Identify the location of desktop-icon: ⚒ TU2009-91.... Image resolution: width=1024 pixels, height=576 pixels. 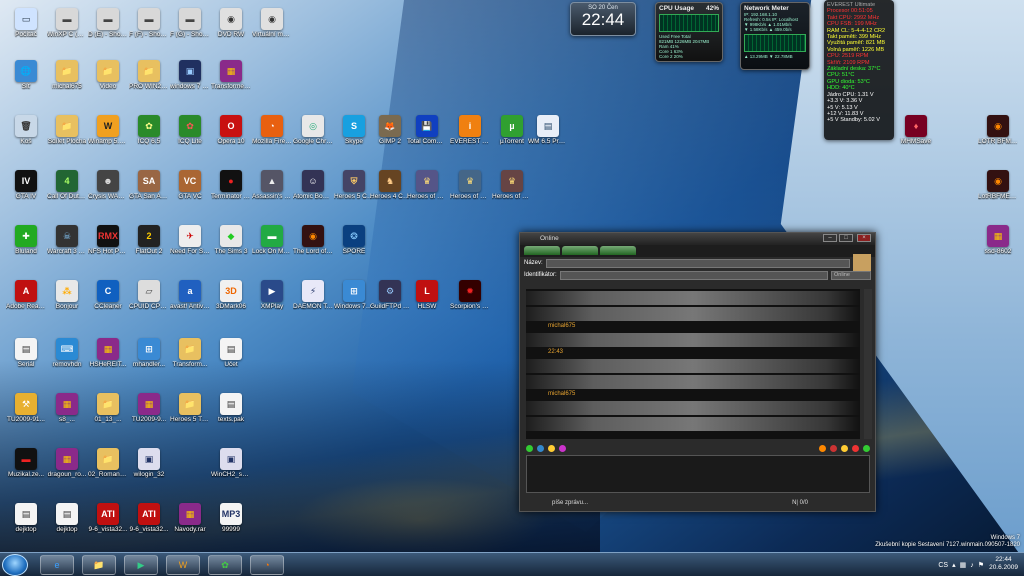
(26, 408).